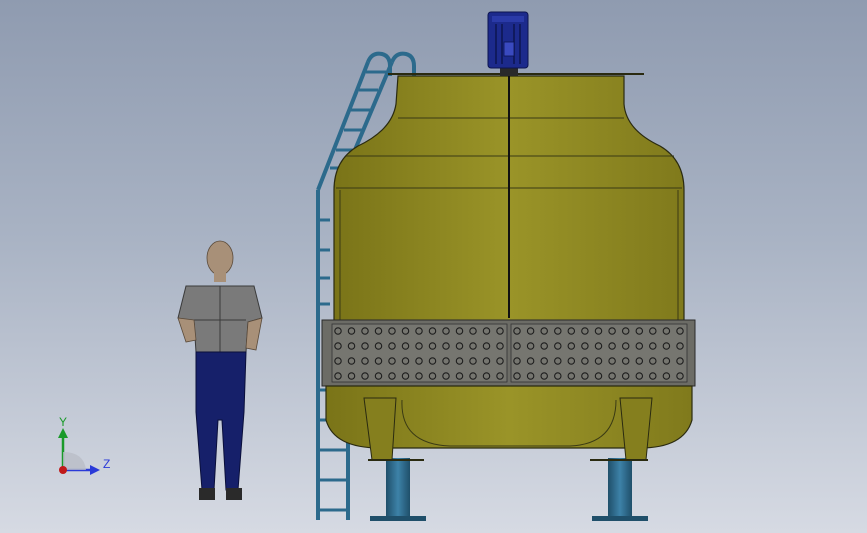 The image size is (867, 533). What do you see at coordinates (220, 370) in the screenshot?
I see `human-figure` at bounding box center [220, 370].